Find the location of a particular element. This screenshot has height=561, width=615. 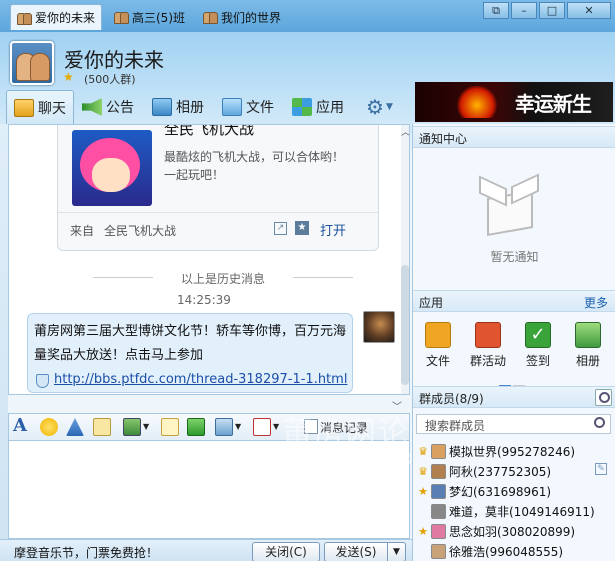

font-icon: A is located at coordinates (22, 425).